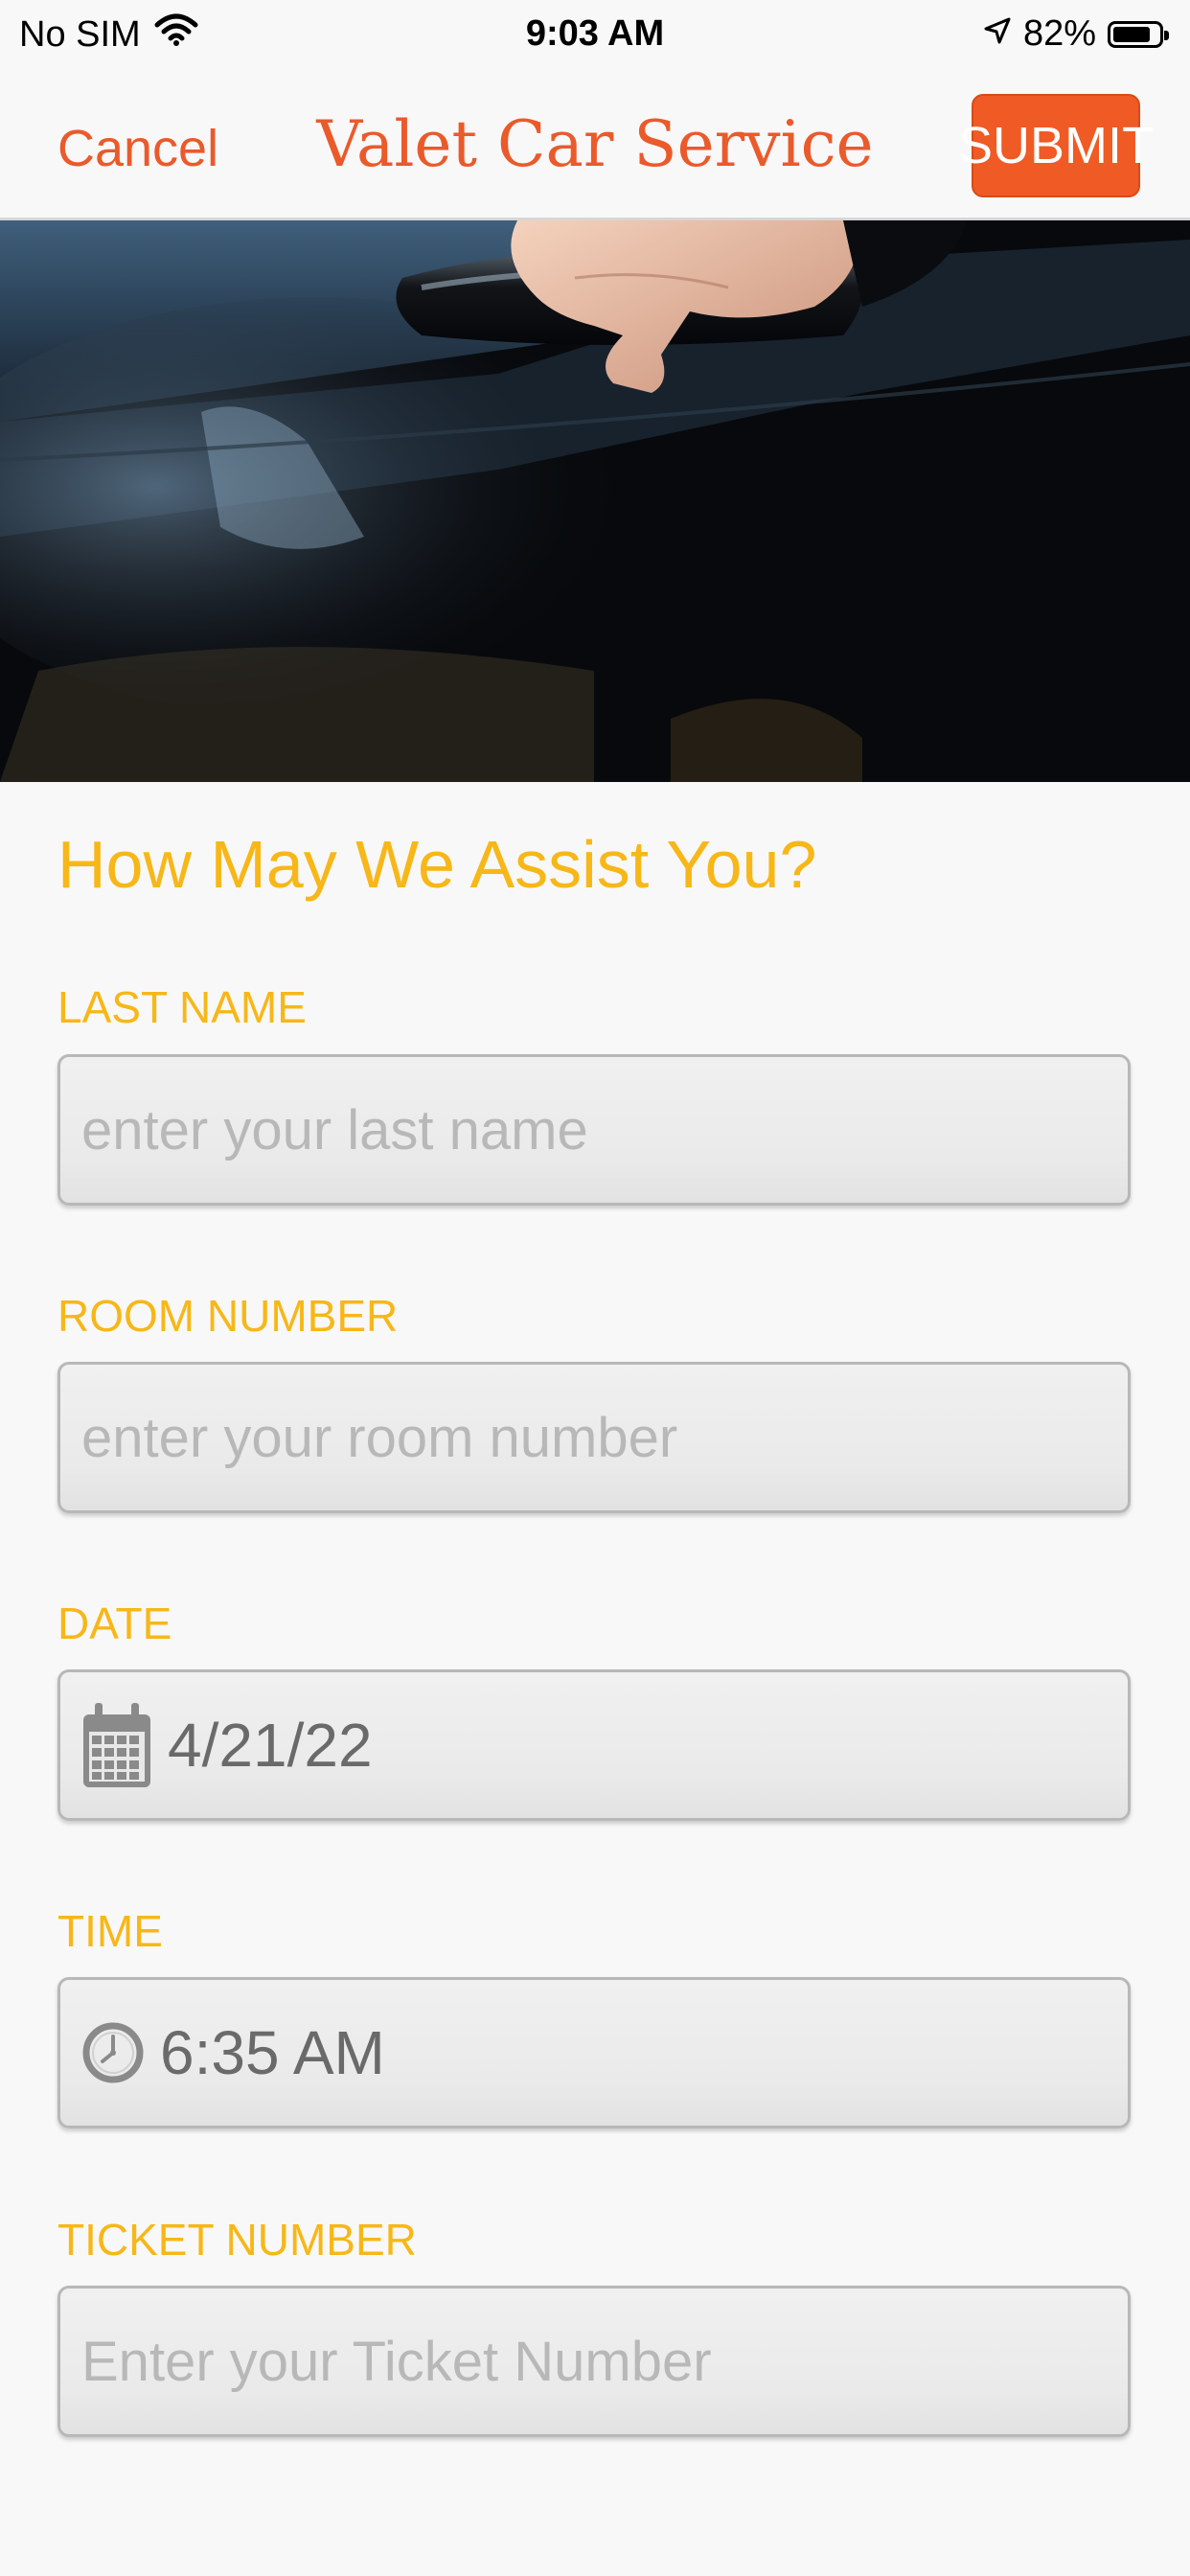  Describe the element at coordinates (237, 2240) in the screenshot. I see `ticket-number-label: TICKET NUMBER` at that location.